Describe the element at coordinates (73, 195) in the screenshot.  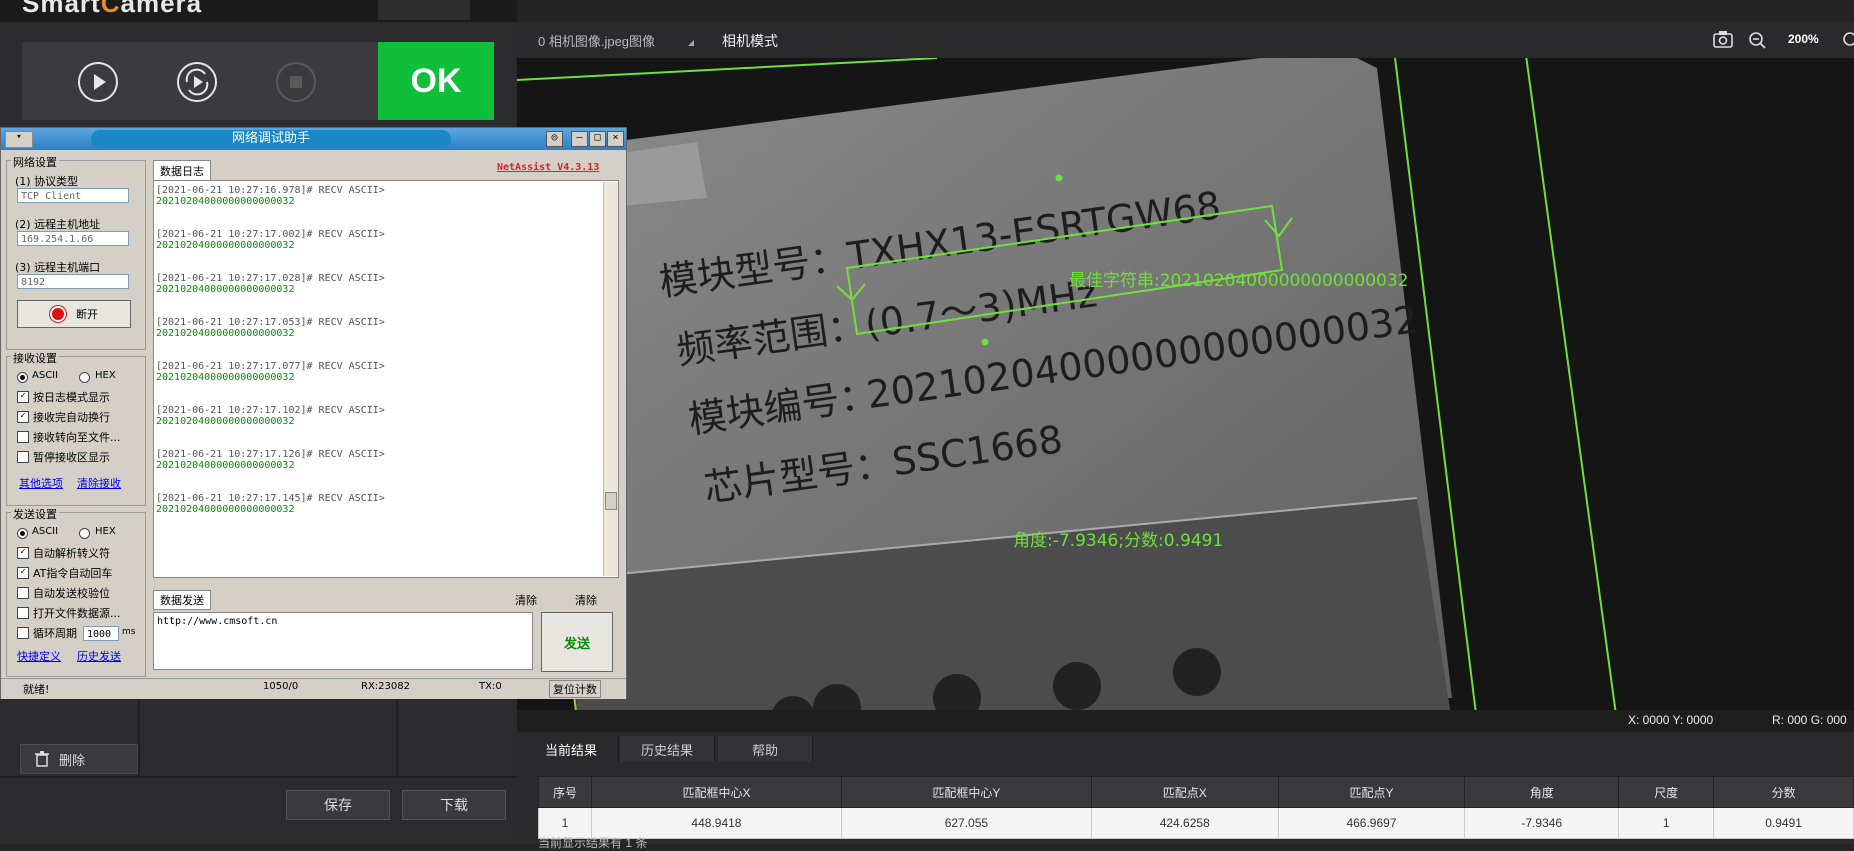
I see `protocol-select: TCP Client` at that location.